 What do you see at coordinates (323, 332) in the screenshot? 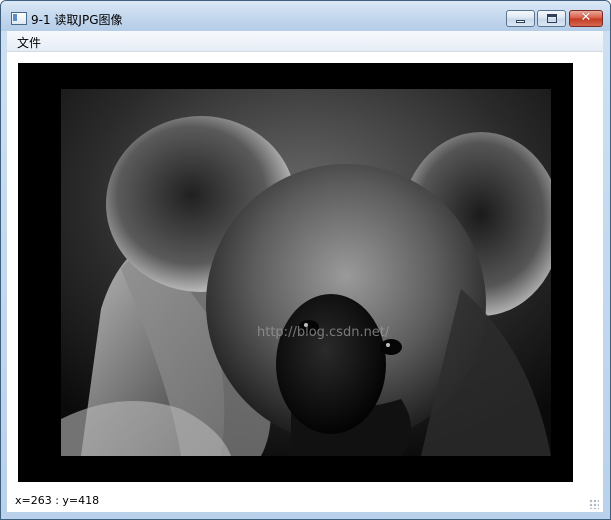
I see `watermark-text: http://blog.csdn.net/` at bounding box center [323, 332].